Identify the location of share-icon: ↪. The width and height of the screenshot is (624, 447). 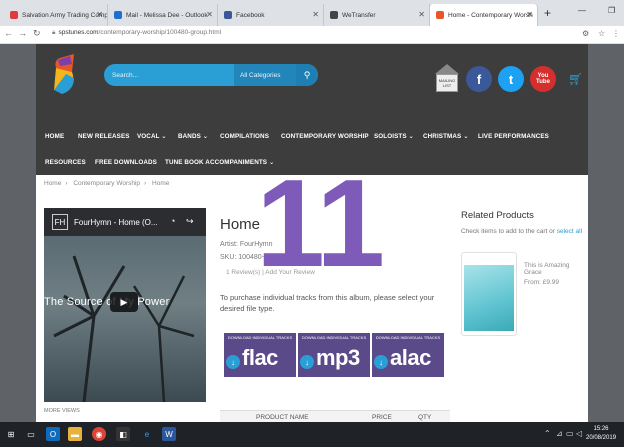
(190, 221).